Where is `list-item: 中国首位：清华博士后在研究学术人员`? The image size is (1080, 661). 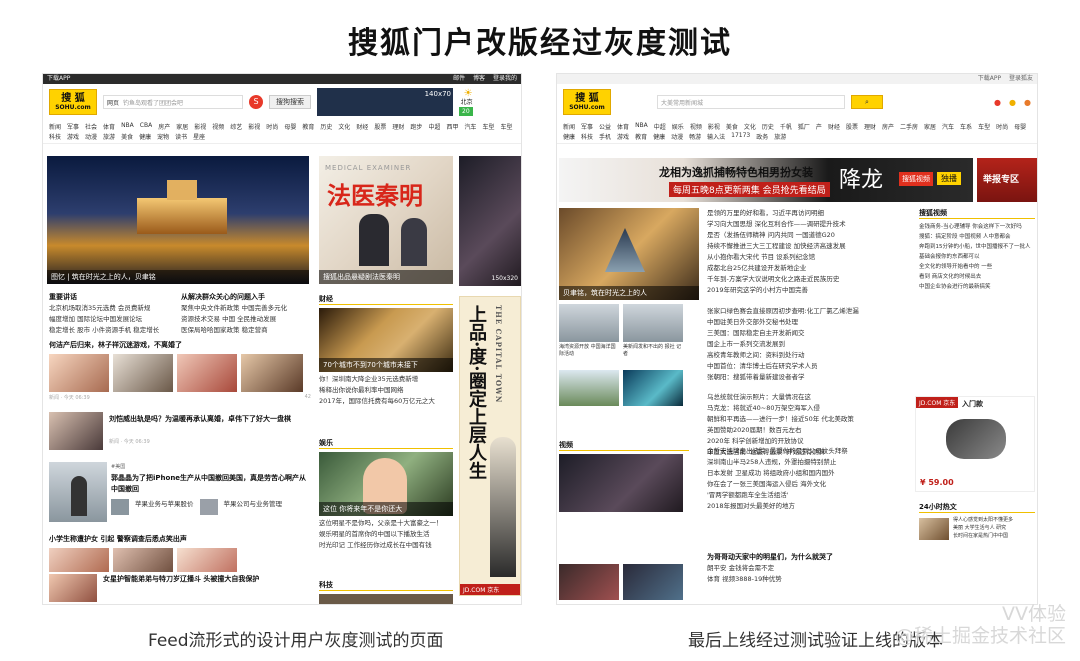
list-item: 中国首位：清华博士后在研究学术人员 is located at coordinates (807, 366).